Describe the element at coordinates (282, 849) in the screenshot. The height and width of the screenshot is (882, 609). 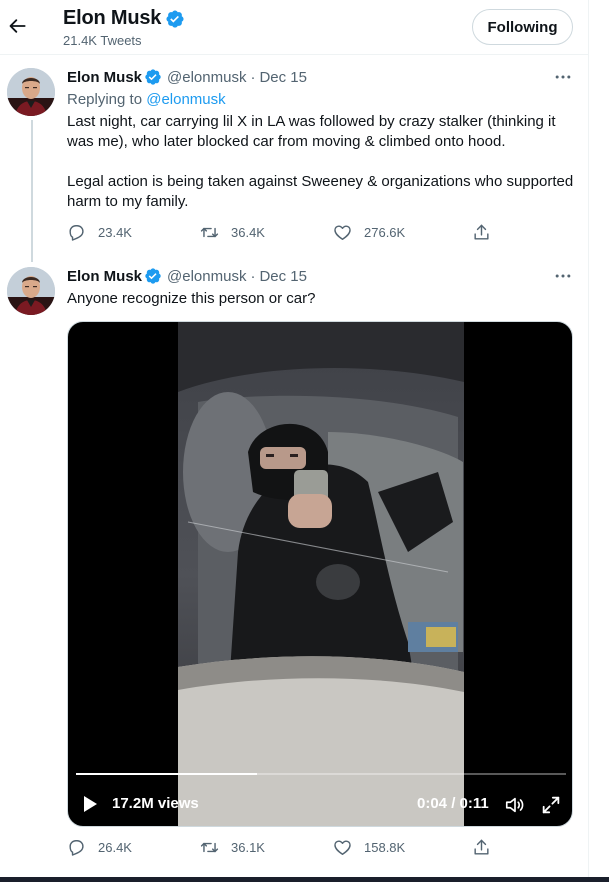
I see `tweet-actions: 26.4K 36.1K 158.8K` at that location.